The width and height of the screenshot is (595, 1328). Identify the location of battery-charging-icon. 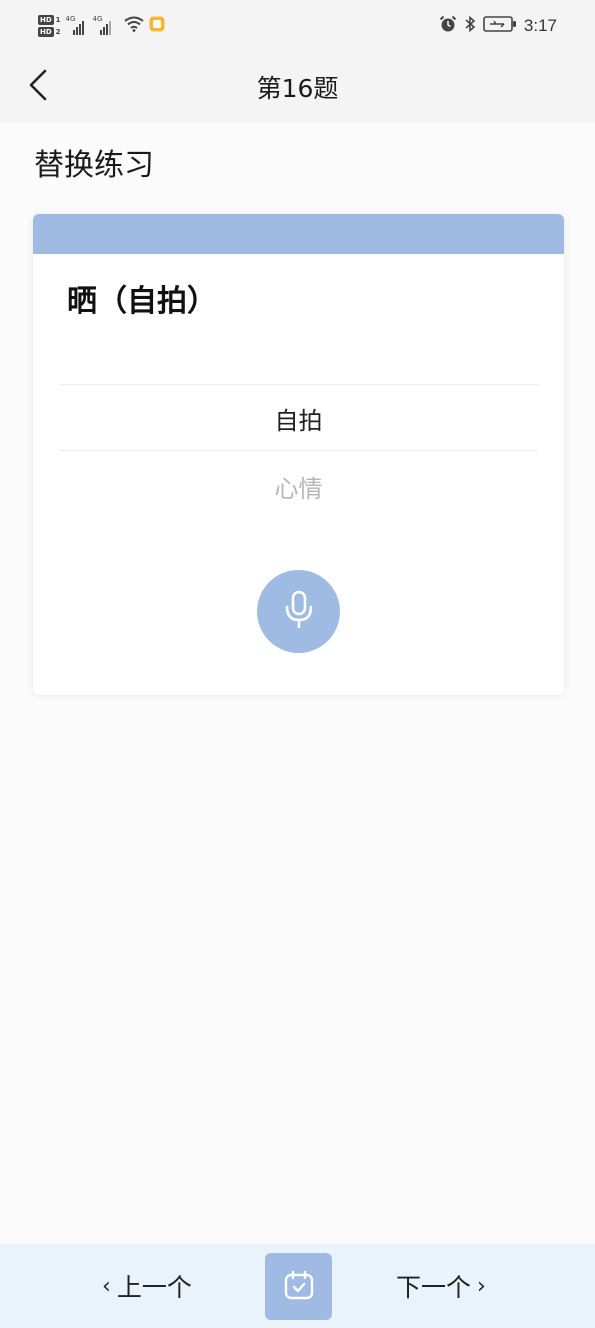
(500, 26).